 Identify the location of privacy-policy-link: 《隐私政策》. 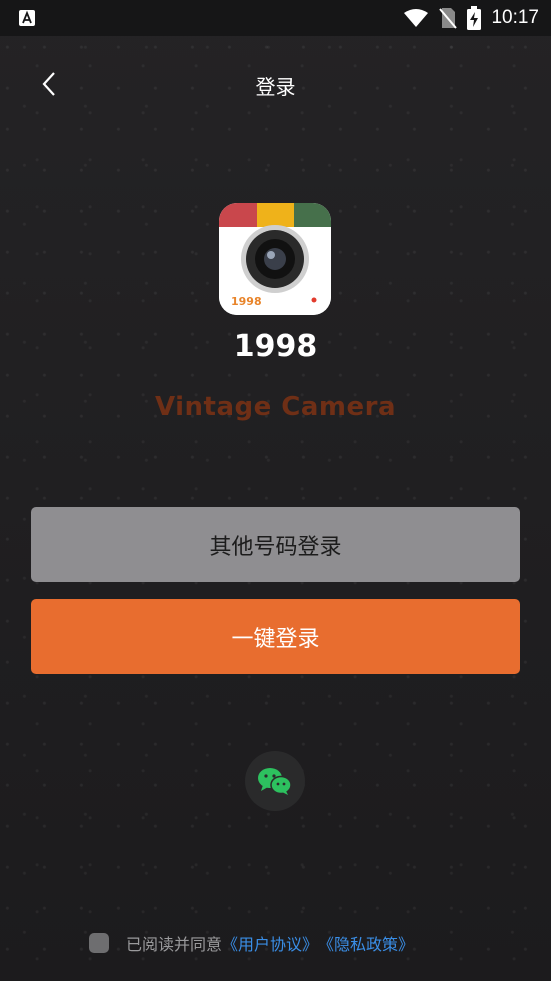
(366, 943).